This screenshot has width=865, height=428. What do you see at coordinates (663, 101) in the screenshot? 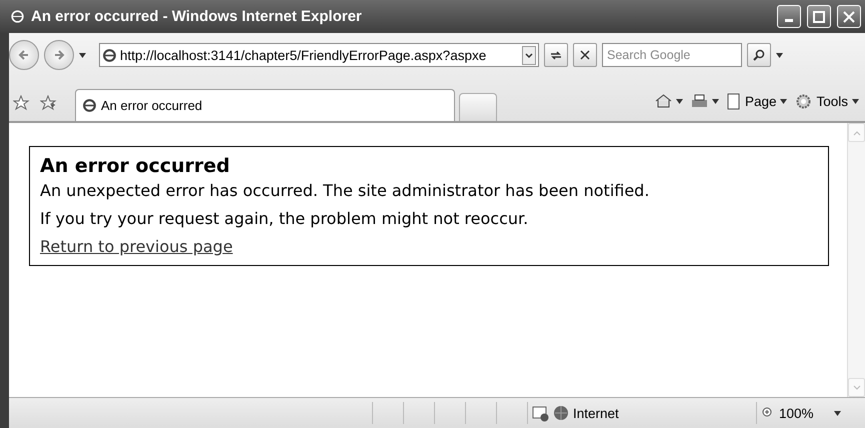
I see `house-icon` at bounding box center [663, 101].